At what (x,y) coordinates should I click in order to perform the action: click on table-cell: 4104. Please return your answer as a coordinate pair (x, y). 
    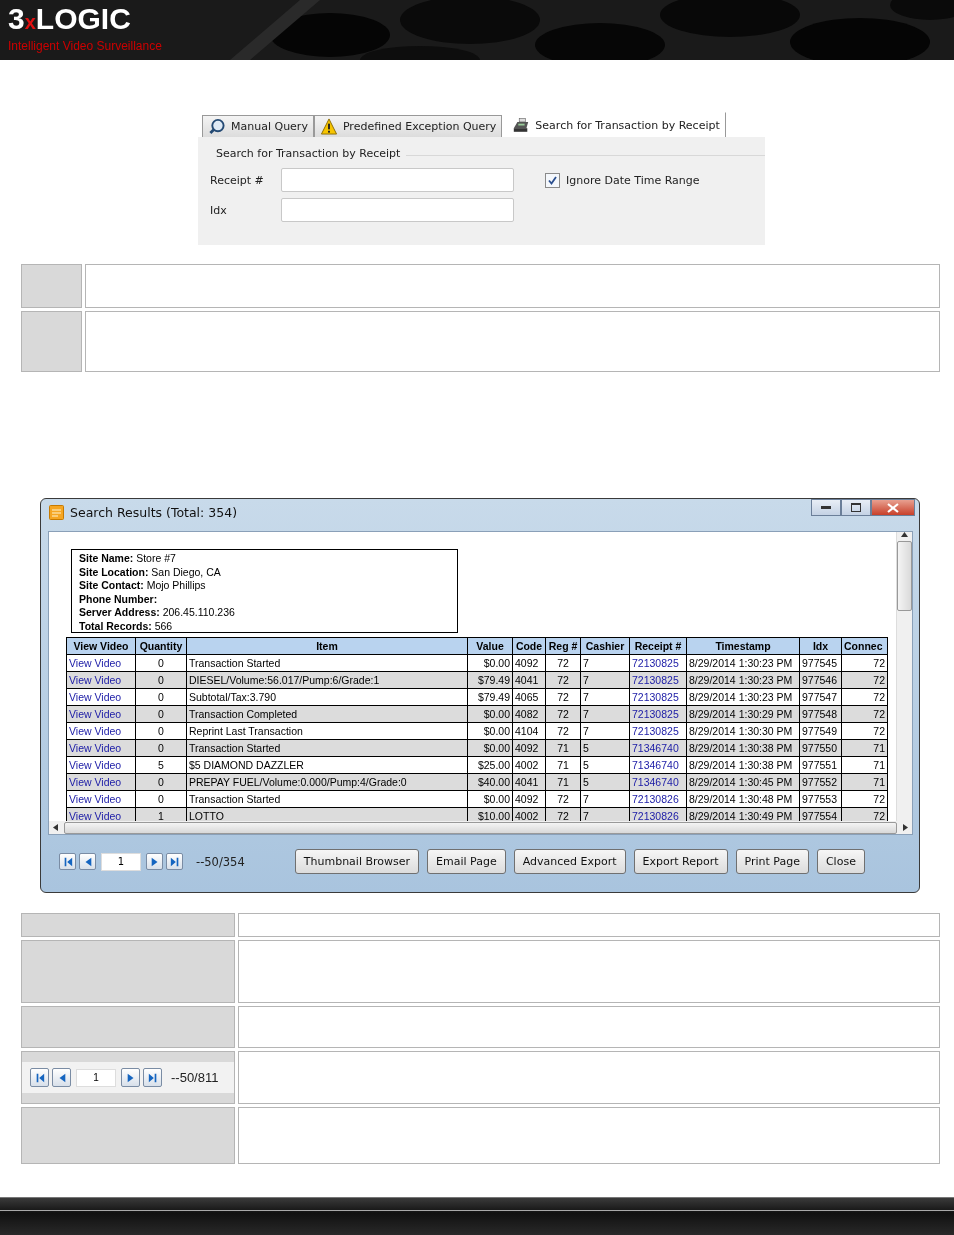
    Looking at the image, I should click on (529, 731).